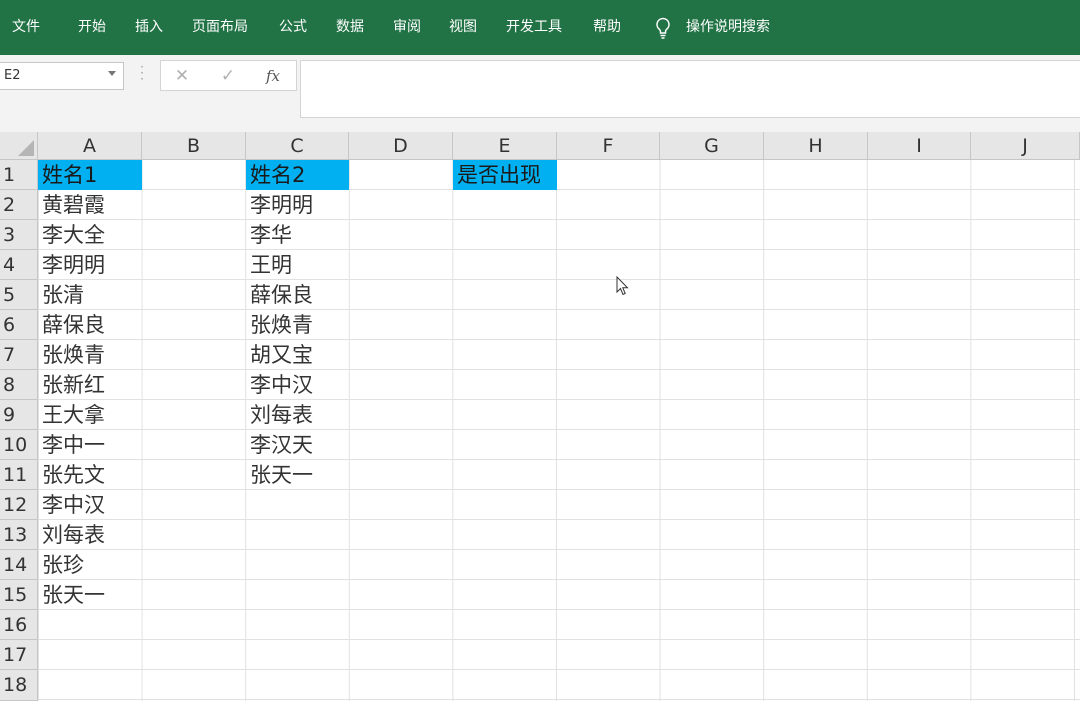  I want to click on cell-a2: 黄碧霞, so click(90, 205).